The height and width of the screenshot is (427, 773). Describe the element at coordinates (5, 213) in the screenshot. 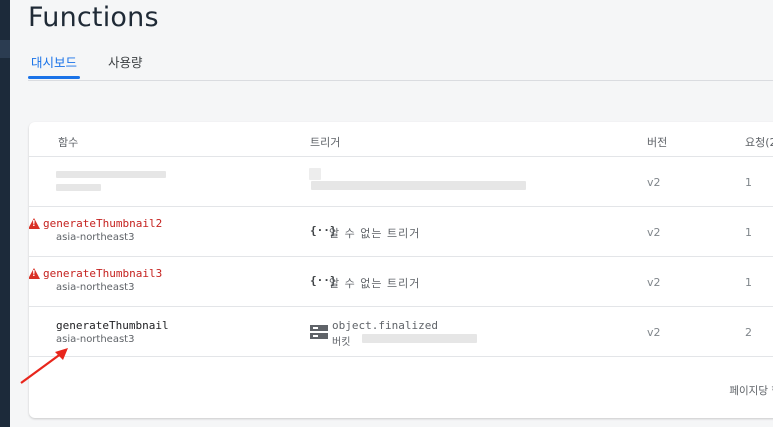

I see `left-rail` at that location.